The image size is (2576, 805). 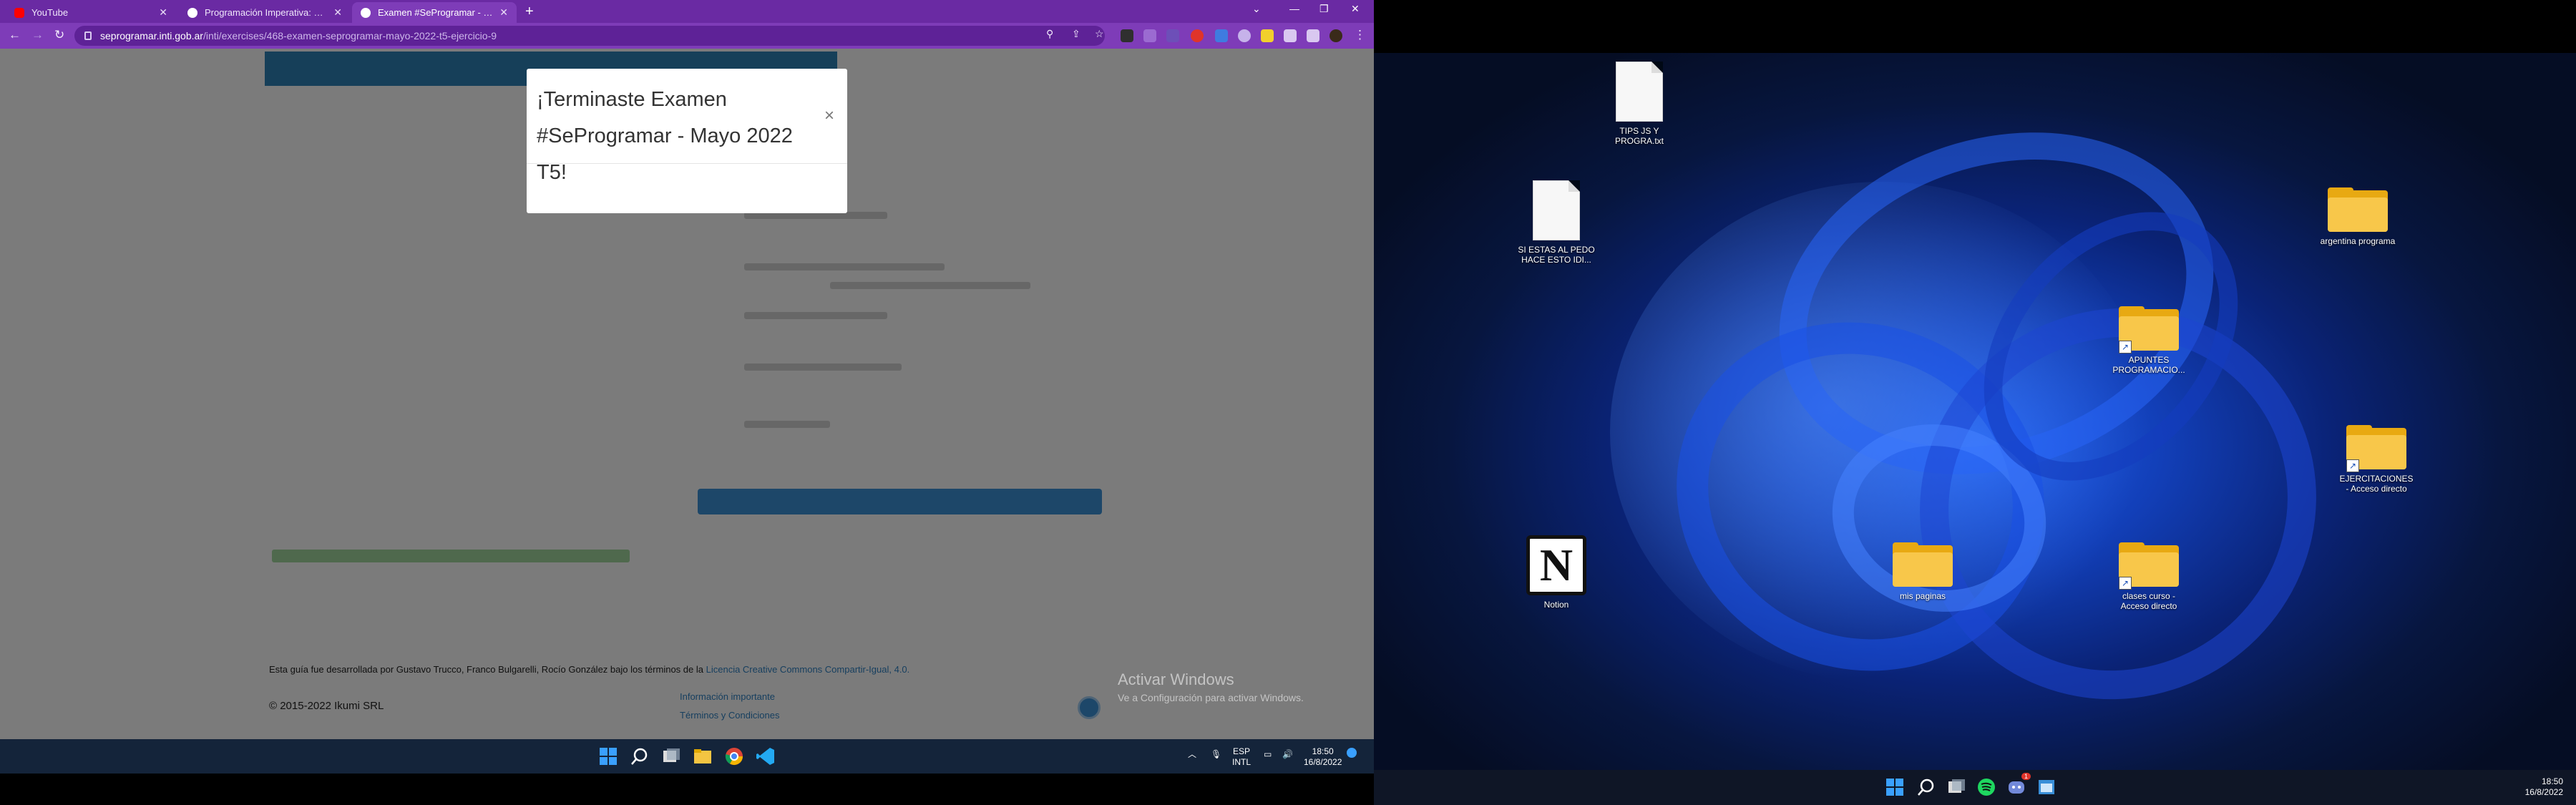 I want to click on desktop-icon: N Notion, so click(x=1556, y=572).